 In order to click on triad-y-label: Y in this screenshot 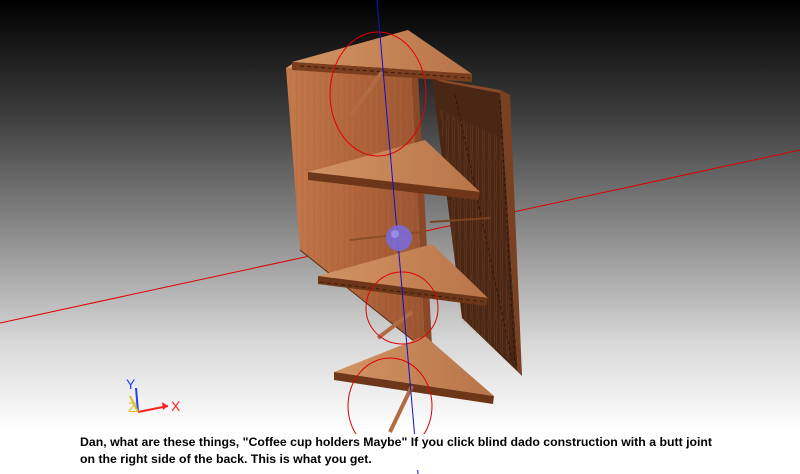, I will do `click(131, 384)`.